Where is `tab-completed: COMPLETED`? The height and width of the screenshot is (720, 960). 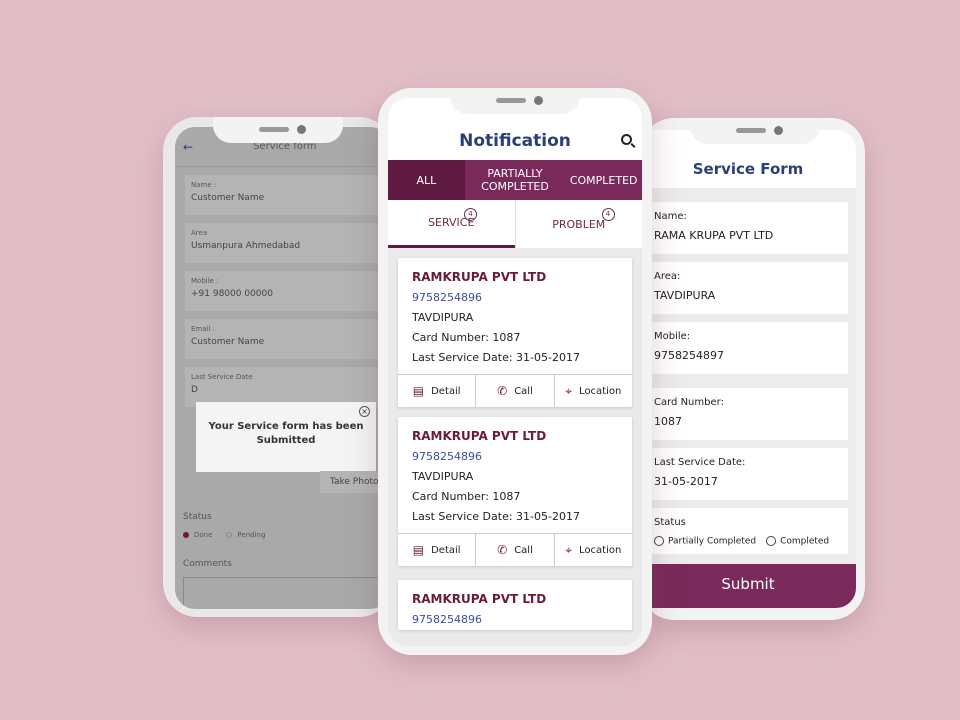
tab-completed: COMPLETED is located at coordinates (603, 180).